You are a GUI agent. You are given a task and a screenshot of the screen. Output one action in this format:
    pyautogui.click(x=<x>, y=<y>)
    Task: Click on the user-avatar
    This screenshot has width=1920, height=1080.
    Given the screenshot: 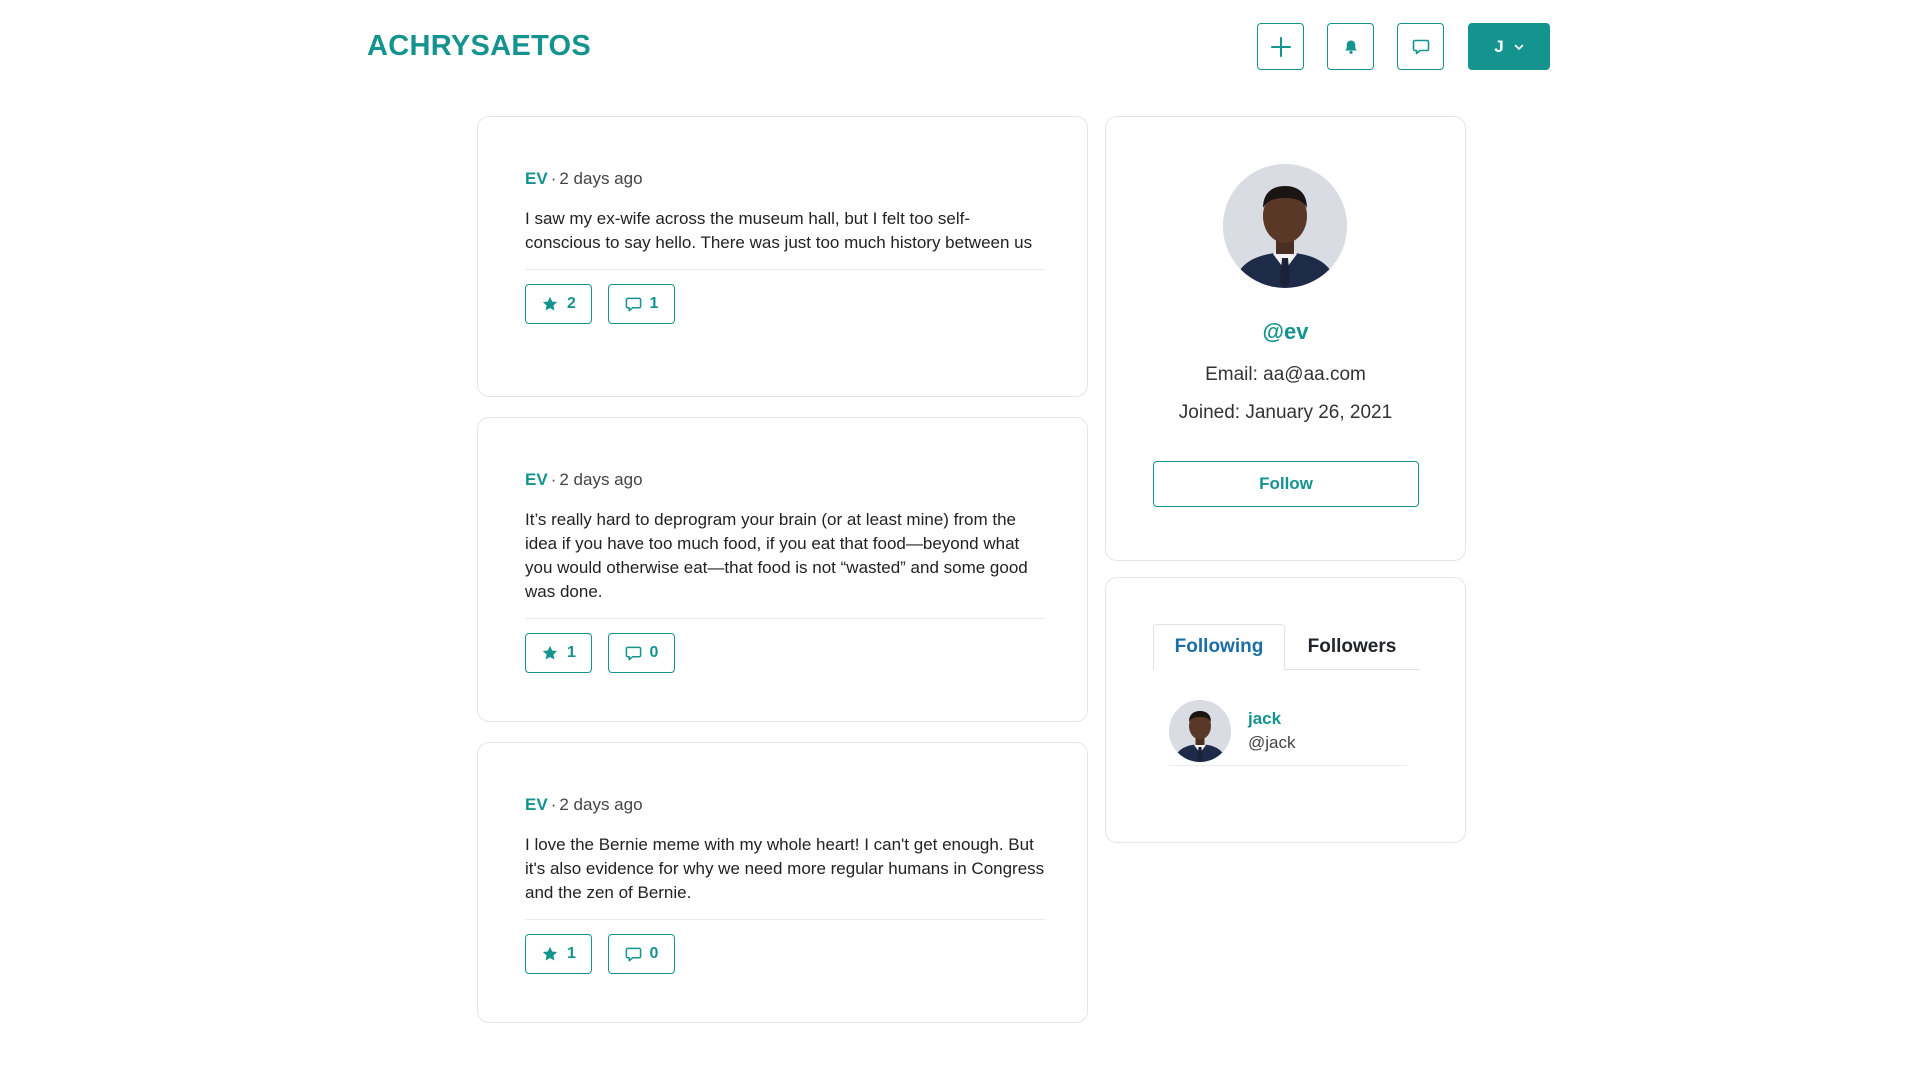 What is the action you would take?
    pyautogui.click(x=1200, y=731)
    